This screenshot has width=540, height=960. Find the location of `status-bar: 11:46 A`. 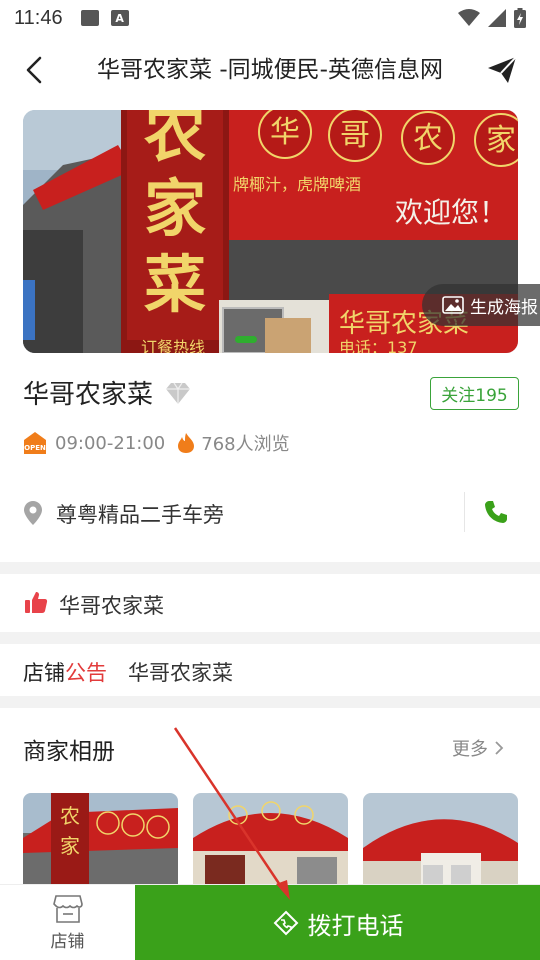

status-bar: 11:46 A is located at coordinates (270, 18).